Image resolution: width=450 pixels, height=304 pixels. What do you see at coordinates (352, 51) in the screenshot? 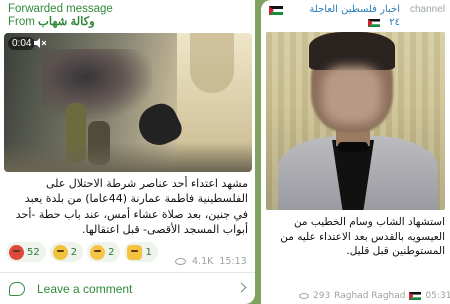
I see `photo-hair` at bounding box center [352, 51].